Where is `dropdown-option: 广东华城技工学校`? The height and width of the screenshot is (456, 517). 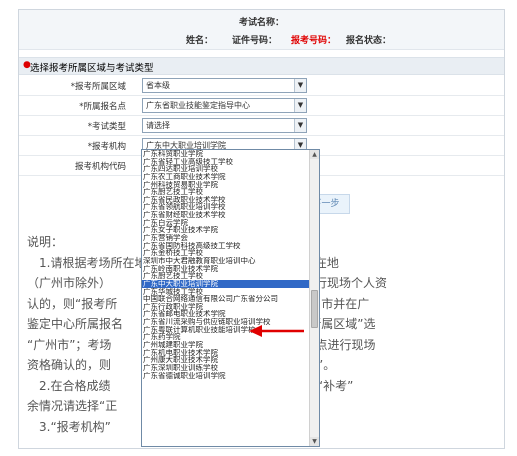
dropdown-option: 广东华城技工学校 is located at coordinates (226, 292).